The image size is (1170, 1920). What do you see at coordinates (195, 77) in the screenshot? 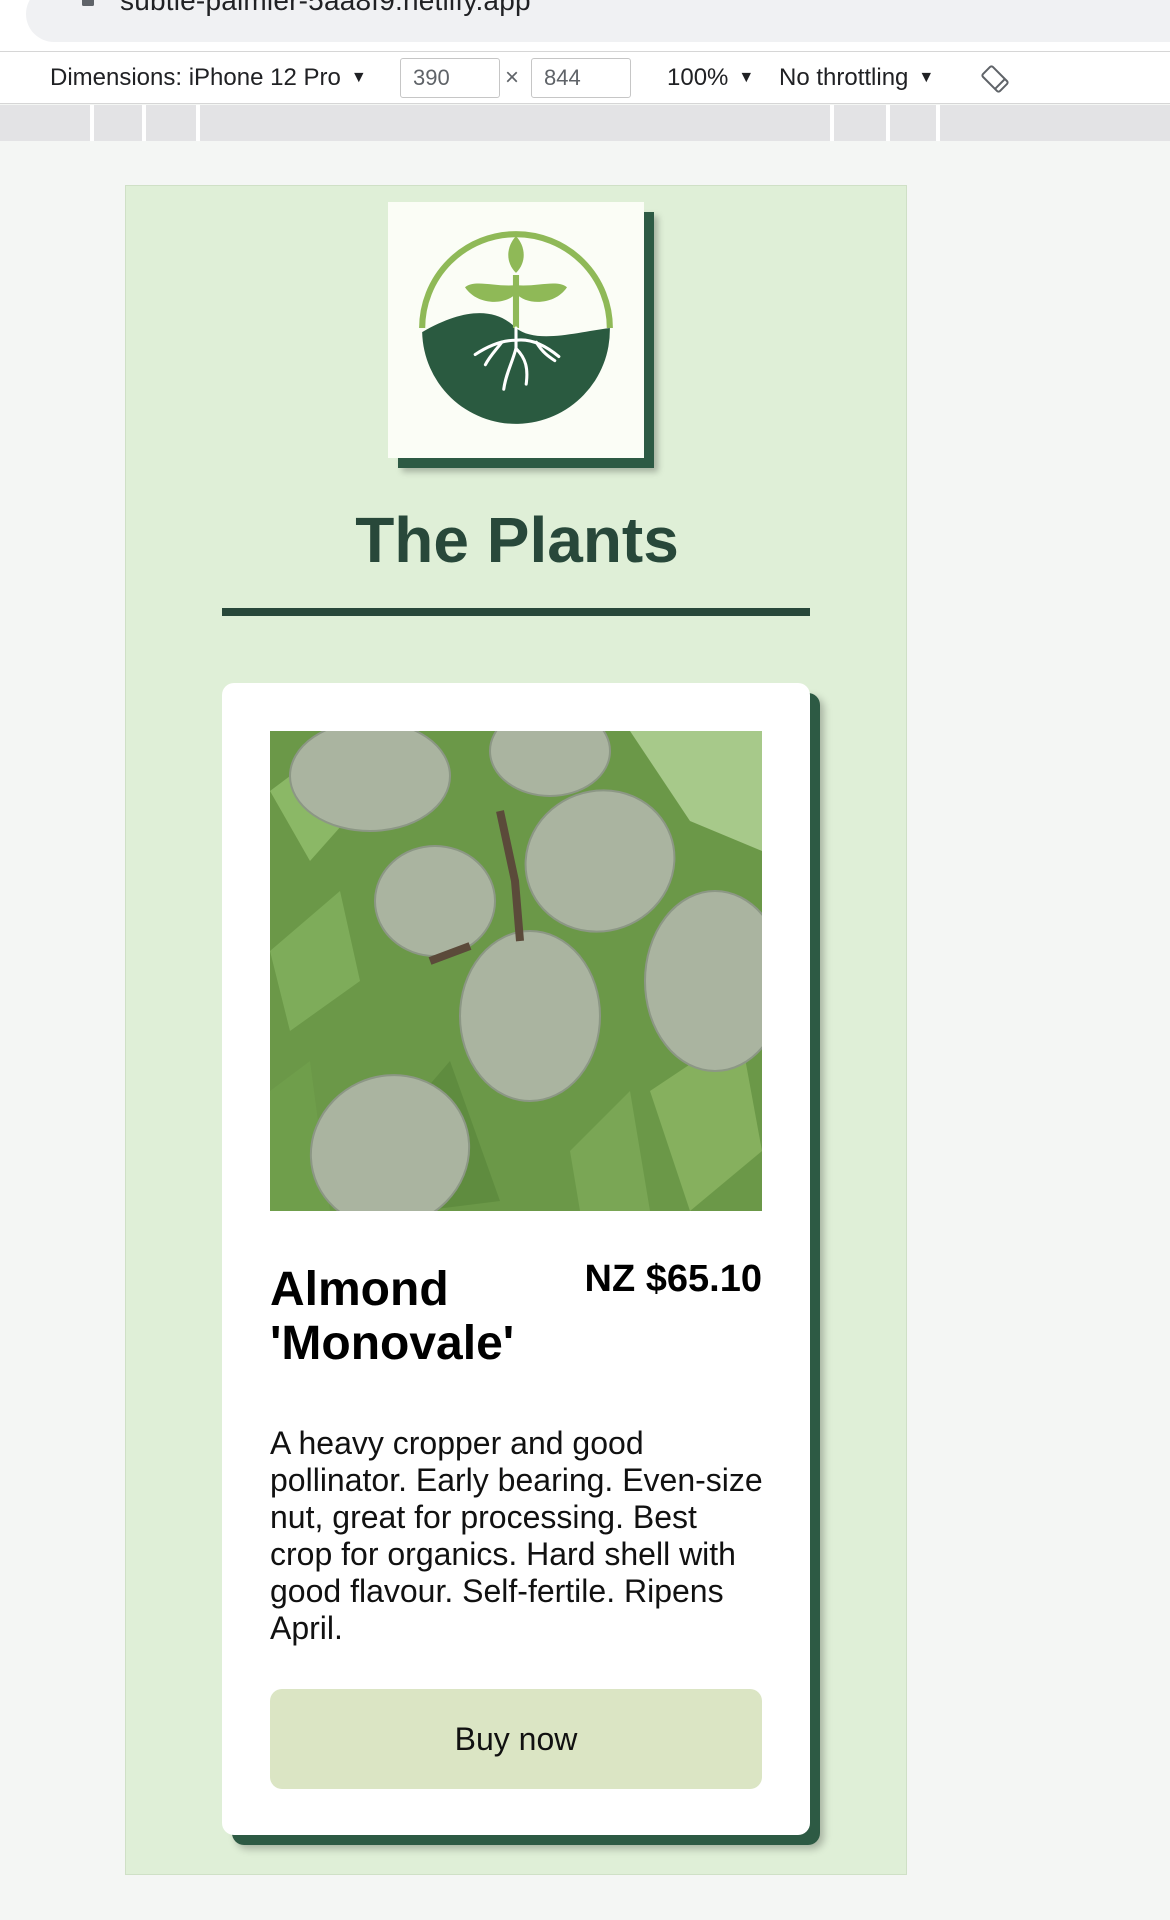
I see `dimensions-label: Dimensions: iPhone 12 Pro` at bounding box center [195, 77].